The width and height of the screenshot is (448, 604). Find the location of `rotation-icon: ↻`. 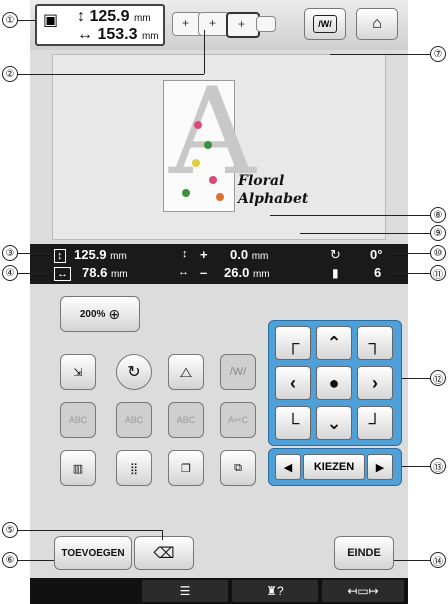

rotation-icon: ↻ is located at coordinates (335, 254).